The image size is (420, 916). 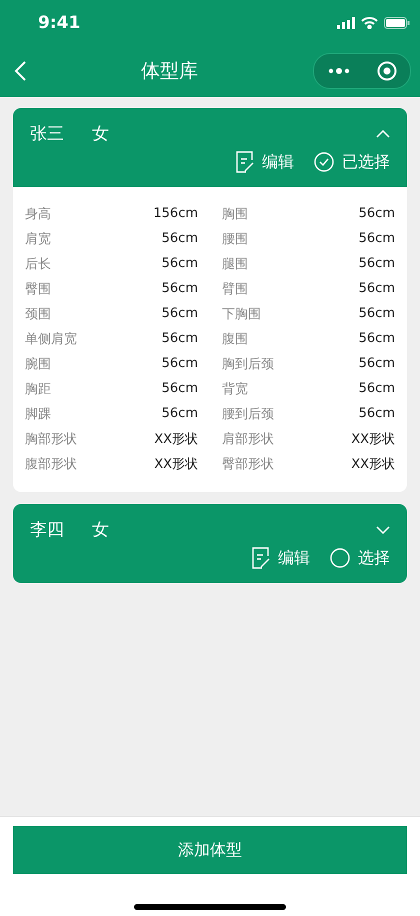 I want to click on expand-icon, so click(x=383, y=530).